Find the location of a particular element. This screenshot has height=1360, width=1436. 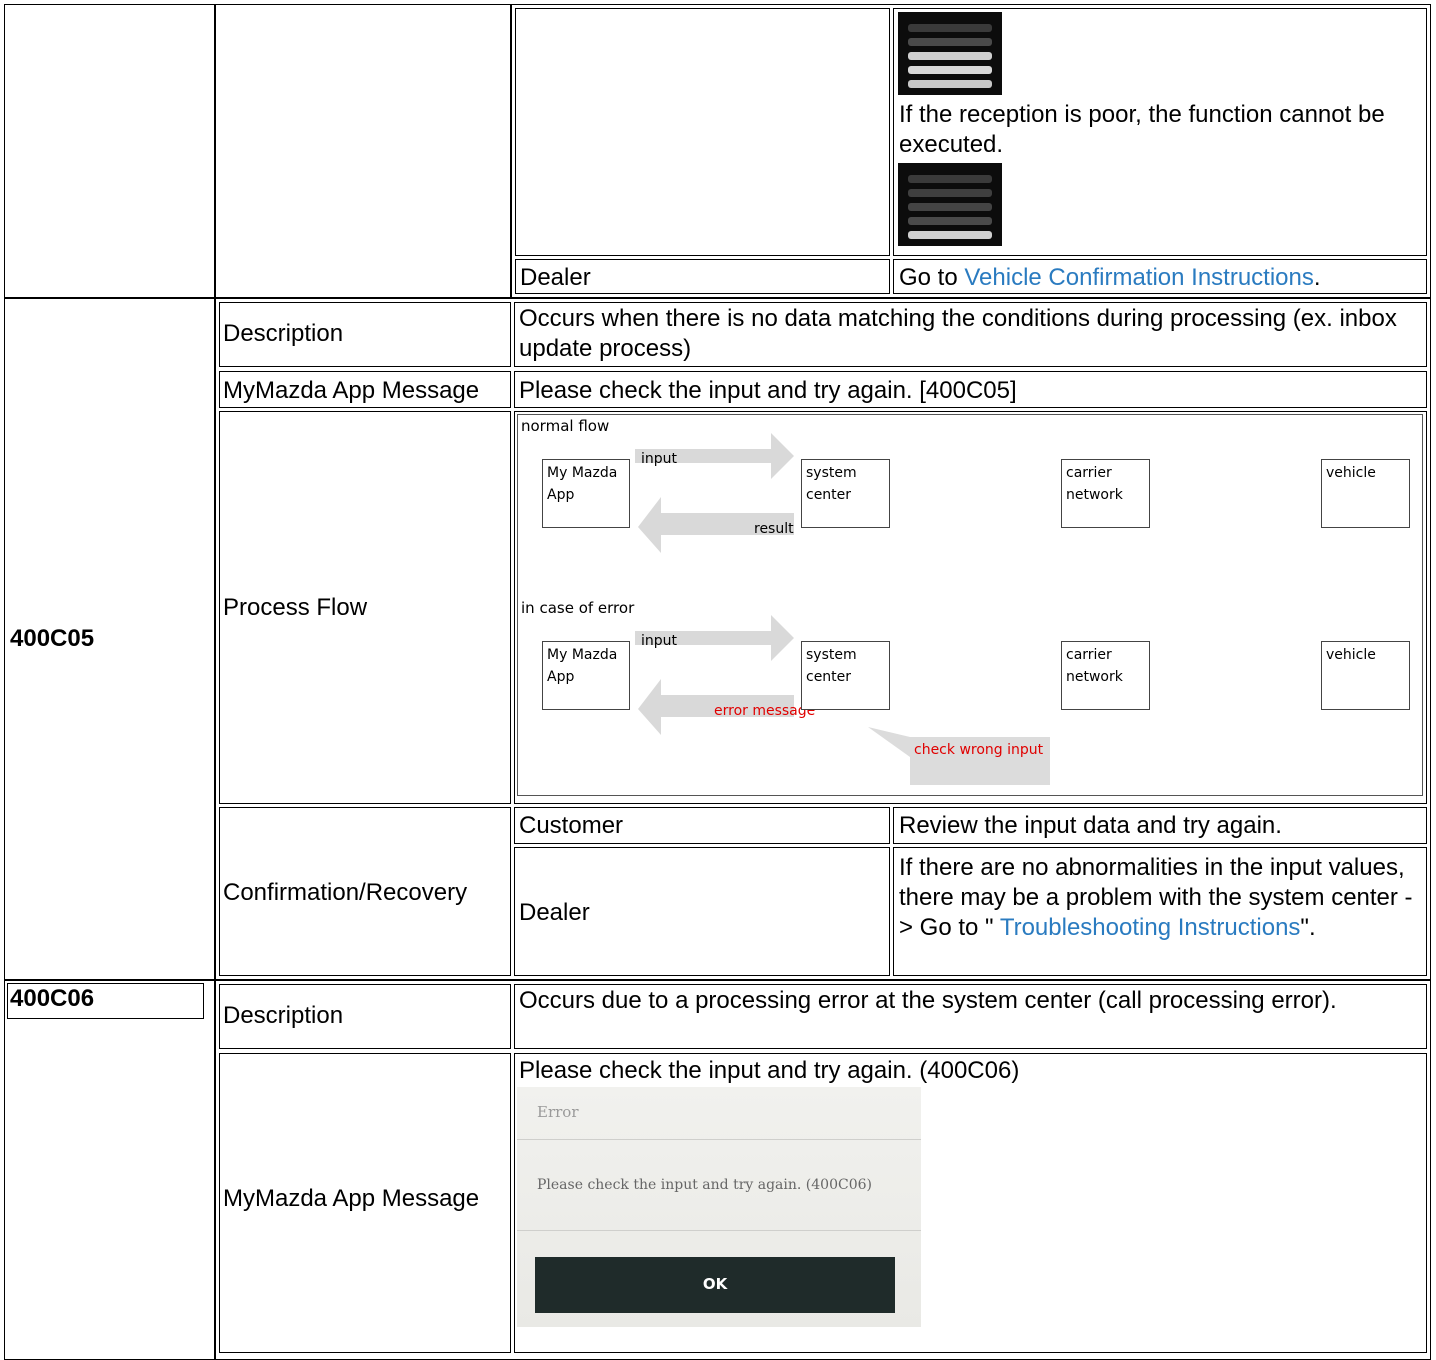

top-dealer-prefix: Go to is located at coordinates (932, 277).